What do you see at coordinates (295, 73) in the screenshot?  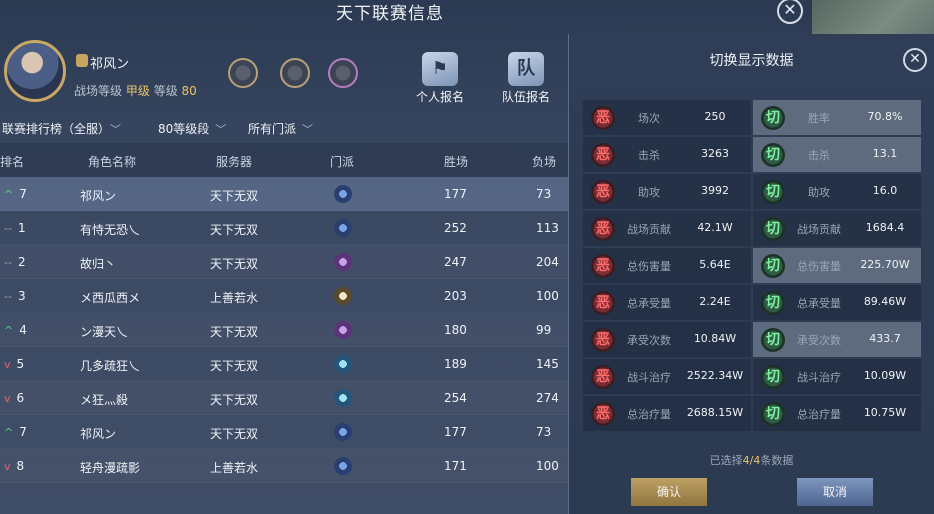 I see `medal-trophy-icon` at bounding box center [295, 73].